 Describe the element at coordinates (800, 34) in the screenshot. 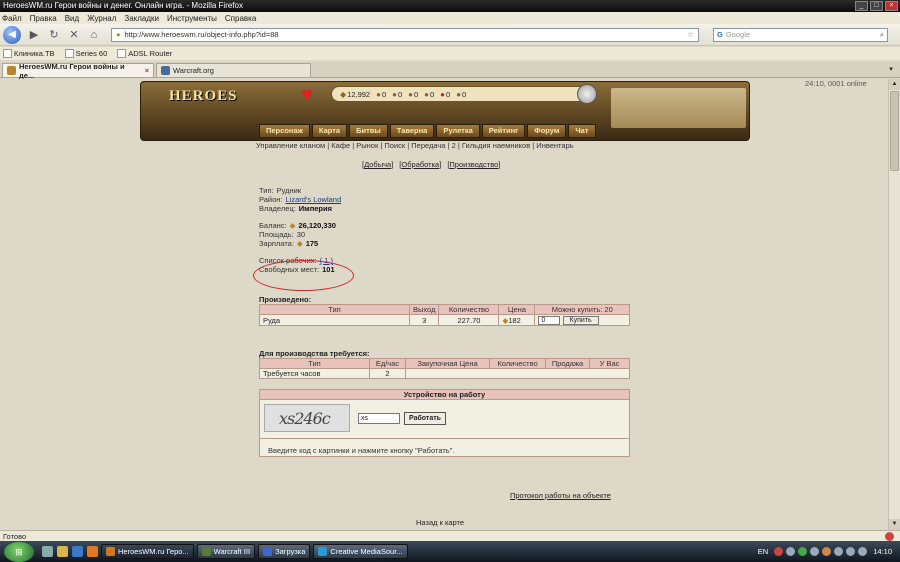

I see `search-box: G Google ⌕` at that location.